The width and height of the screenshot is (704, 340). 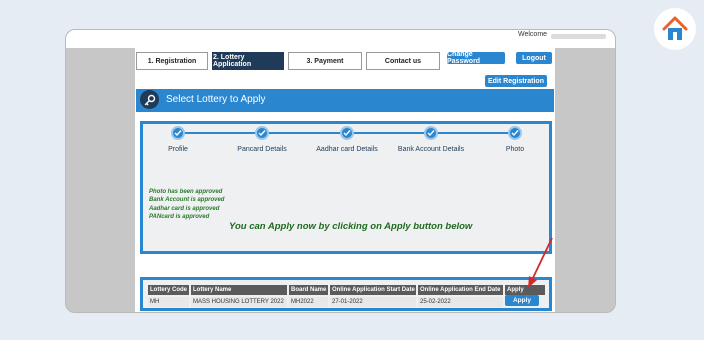 What do you see at coordinates (239, 290) in the screenshot?
I see `column-header: Lottery Name` at bounding box center [239, 290].